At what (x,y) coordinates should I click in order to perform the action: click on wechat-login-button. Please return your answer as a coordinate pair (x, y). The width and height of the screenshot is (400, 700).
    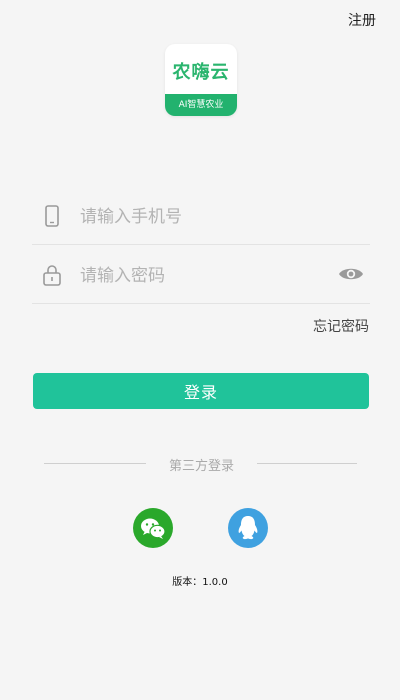
    Looking at the image, I should click on (153, 528).